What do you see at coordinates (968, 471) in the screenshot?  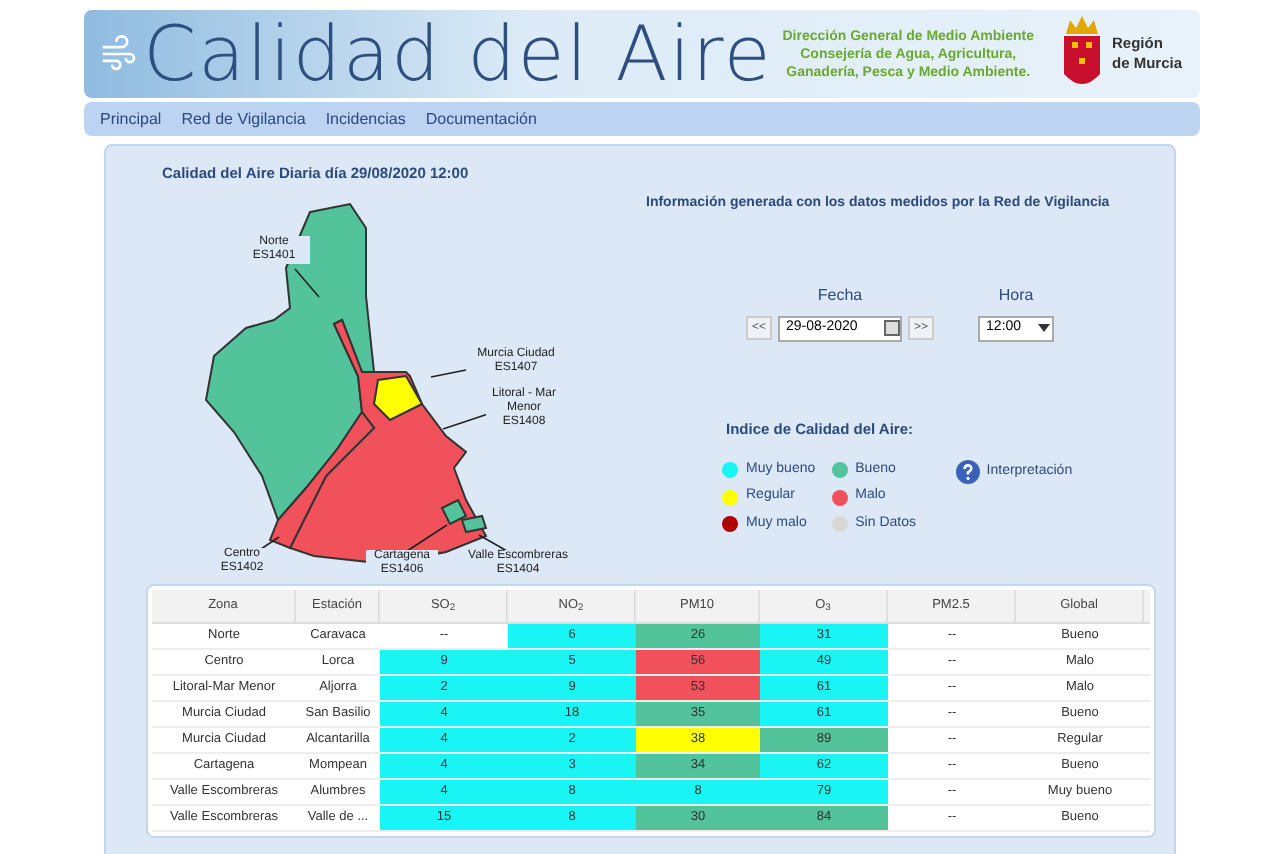 I see `help-icon` at bounding box center [968, 471].